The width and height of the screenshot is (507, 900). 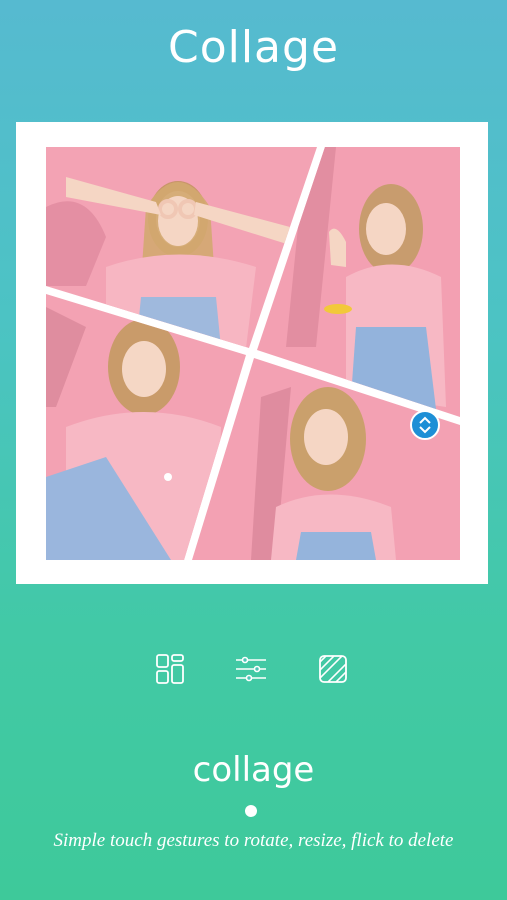 I want to click on toolbar, so click(x=253, y=669).